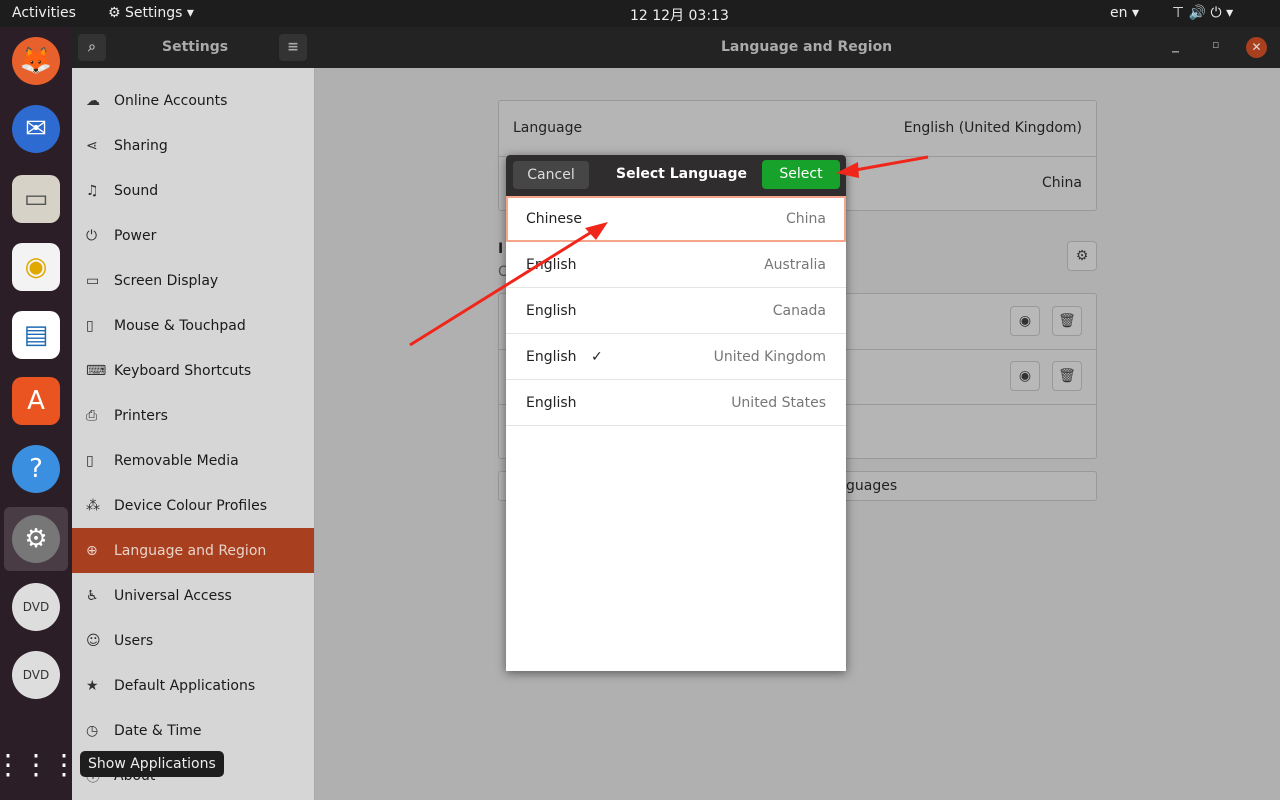 Image resolution: width=1280 pixels, height=800 pixels. Describe the element at coordinates (596, 231) in the screenshot. I see `arrowhead-chinese` at that location.